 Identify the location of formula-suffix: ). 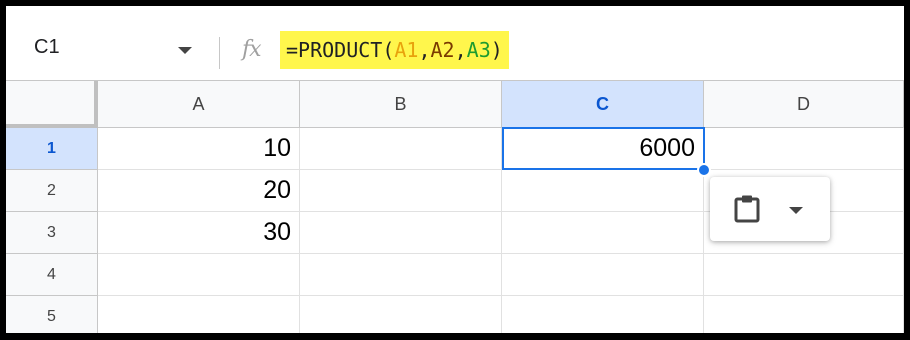
(496, 50).